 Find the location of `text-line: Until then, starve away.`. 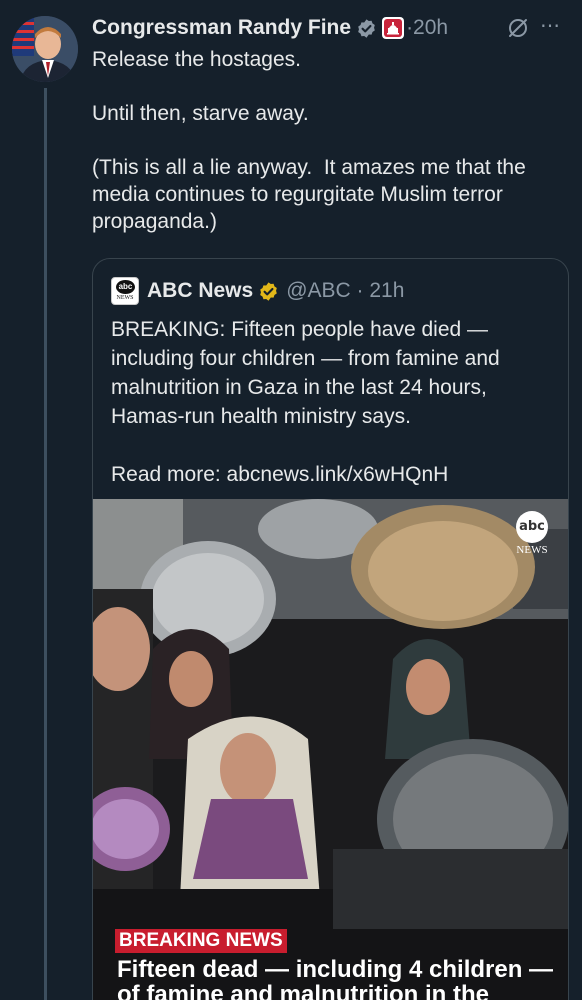

text-line: Until then, starve away. is located at coordinates (200, 113).